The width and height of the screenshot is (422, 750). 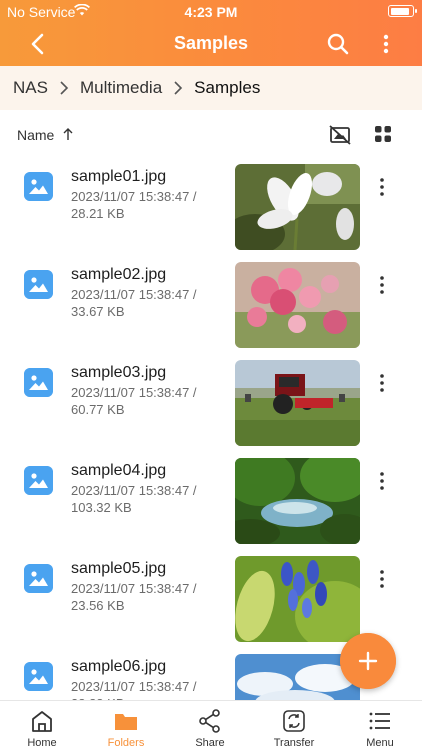 What do you see at coordinates (211, 135) in the screenshot?
I see `sort-bar: Name` at bounding box center [211, 135].